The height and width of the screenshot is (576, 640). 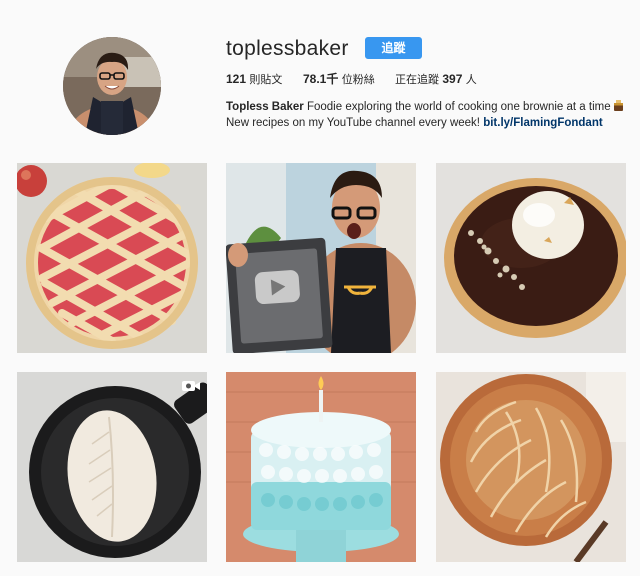 I want to click on followers-count-value: 78.1千, so click(x=321, y=79).